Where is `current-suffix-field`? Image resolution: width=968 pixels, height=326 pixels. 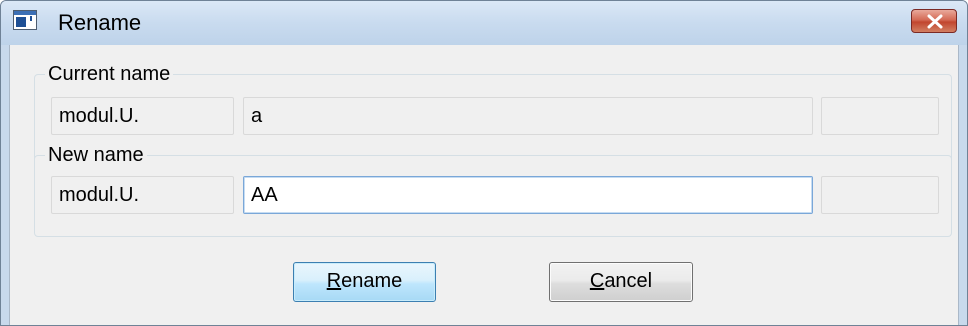 current-suffix-field is located at coordinates (880, 116).